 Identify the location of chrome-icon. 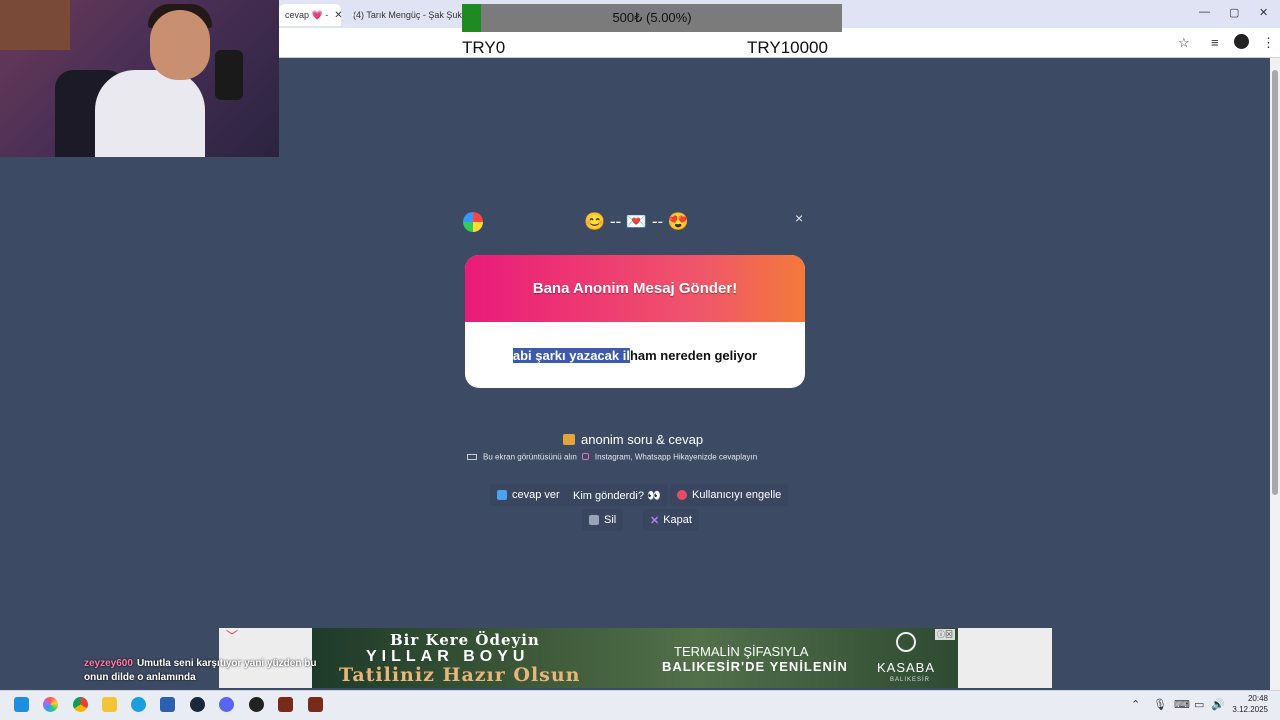
(80, 704).